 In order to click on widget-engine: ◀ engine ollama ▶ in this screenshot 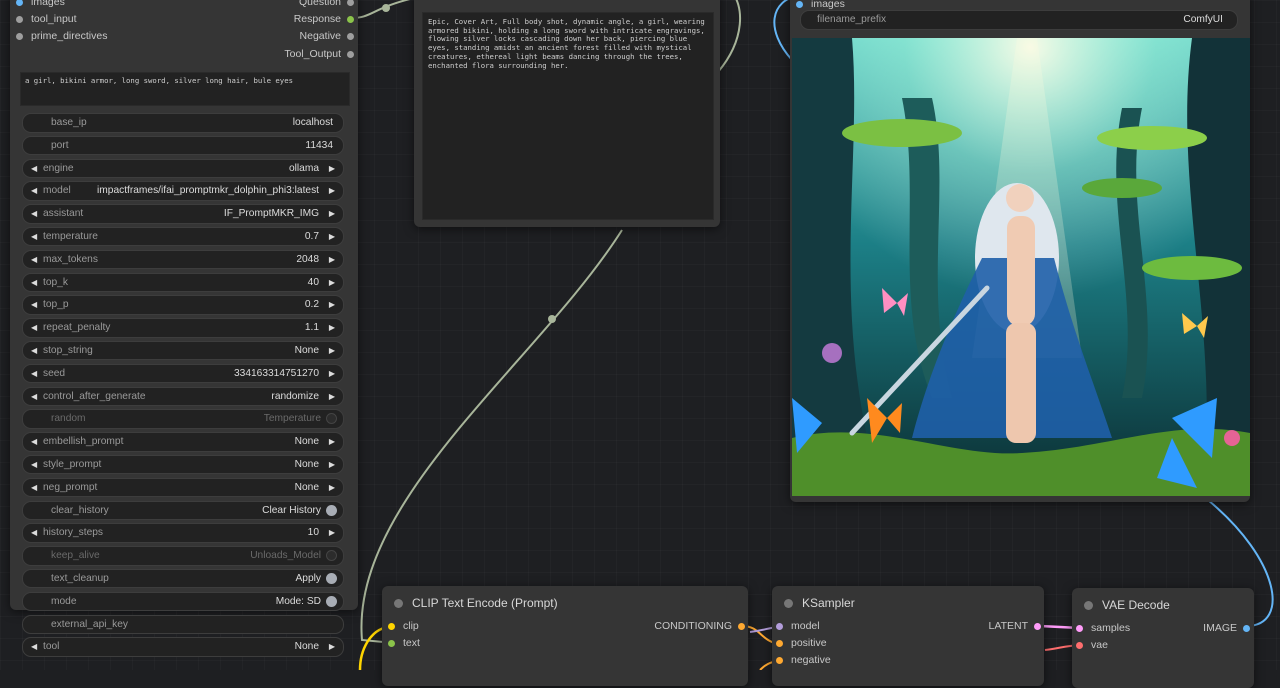, I will do `click(183, 168)`.